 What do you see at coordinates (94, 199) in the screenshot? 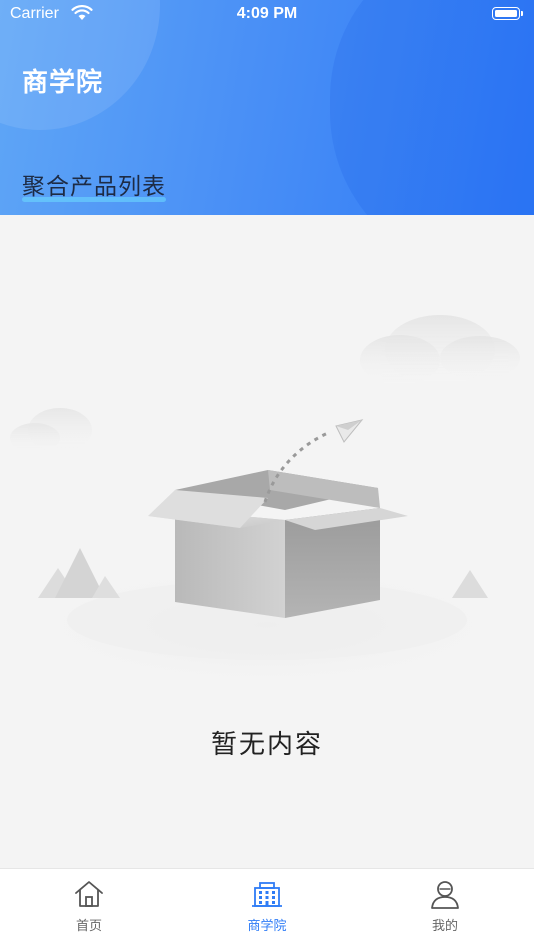
I see `tab-indicator` at bounding box center [94, 199].